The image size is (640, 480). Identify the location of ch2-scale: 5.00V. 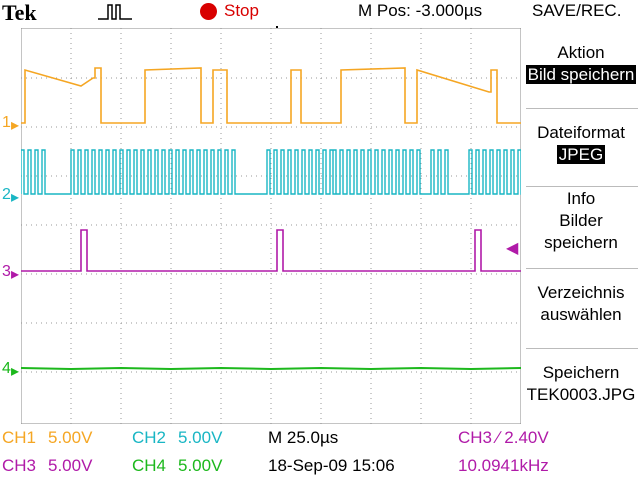
(200, 437).